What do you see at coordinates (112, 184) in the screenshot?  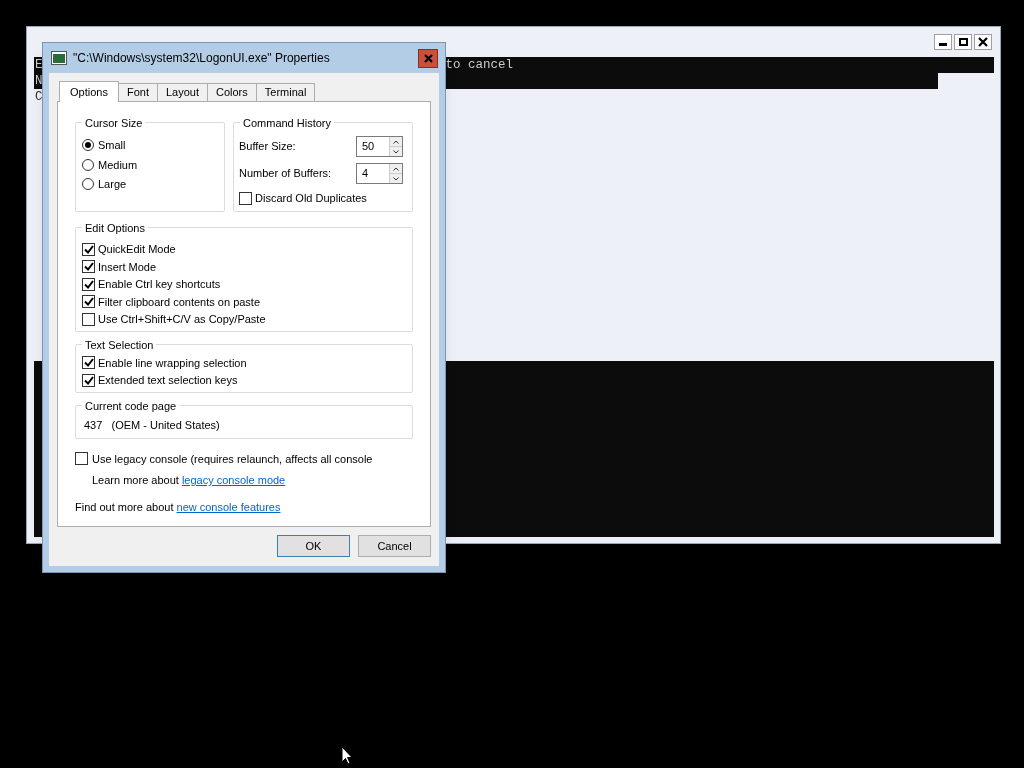 I see `radio-label: Large` at bounding box center [112, 184].